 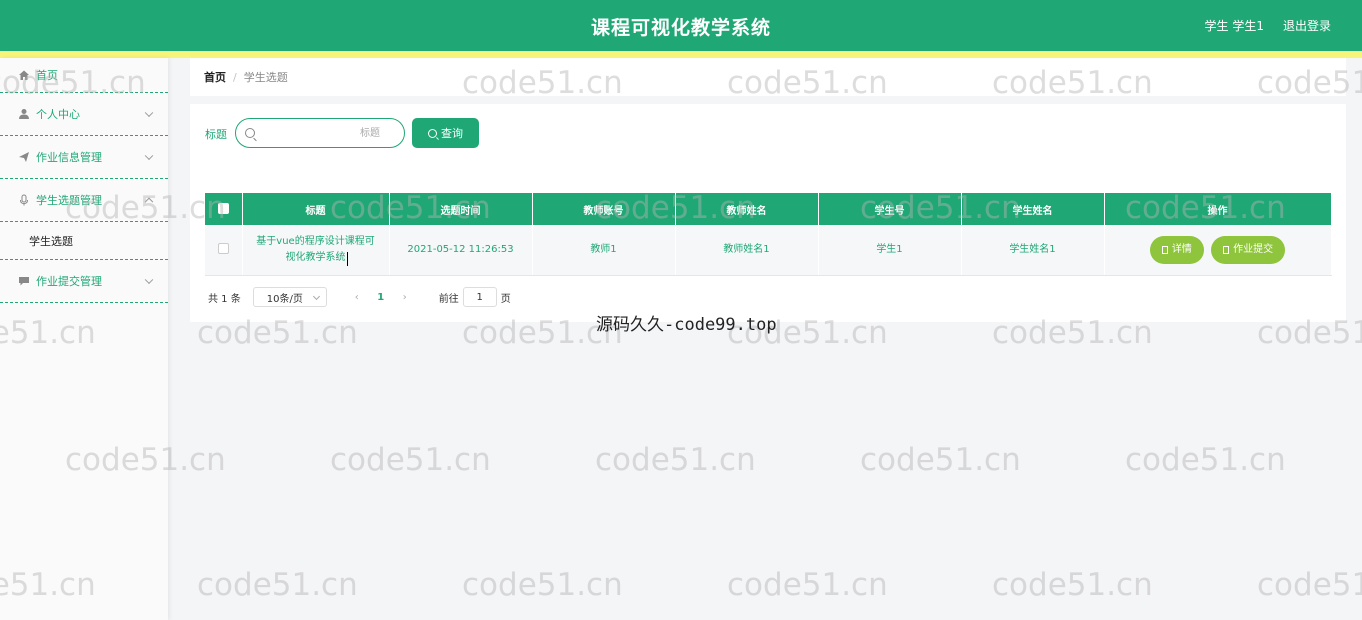 What do you see at coordinates (479, 297) in the screenshot?
I see `goto-page-input` at bounding box center [479, 297].